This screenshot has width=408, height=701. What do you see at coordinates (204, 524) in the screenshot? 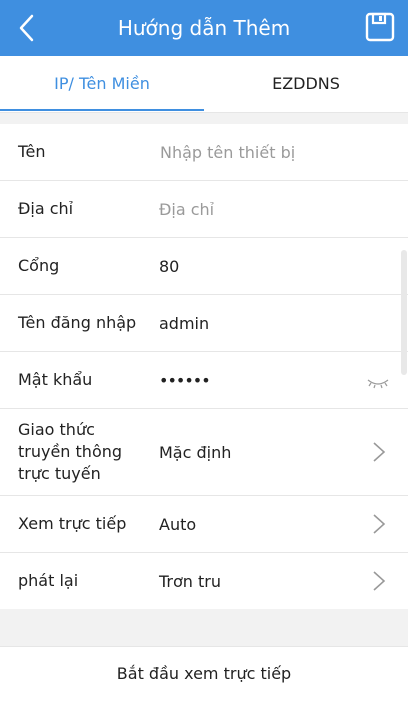
I see `live-view-row: Xem trực tiếp Auto` at bounding box center [204, 524].